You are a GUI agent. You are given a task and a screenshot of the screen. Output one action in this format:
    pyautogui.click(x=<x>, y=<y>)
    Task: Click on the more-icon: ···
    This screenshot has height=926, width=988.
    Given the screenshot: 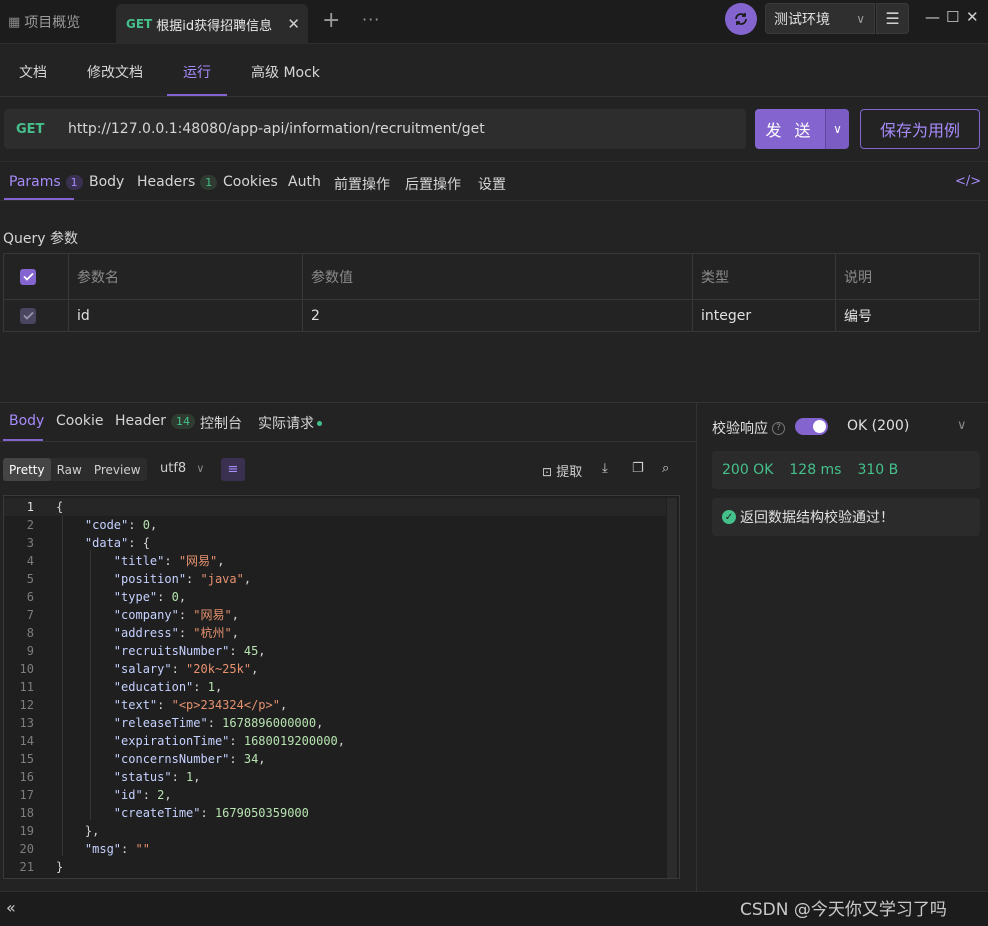 What is the action you would take?
    pyautogui.click(x=371, y=19)
    